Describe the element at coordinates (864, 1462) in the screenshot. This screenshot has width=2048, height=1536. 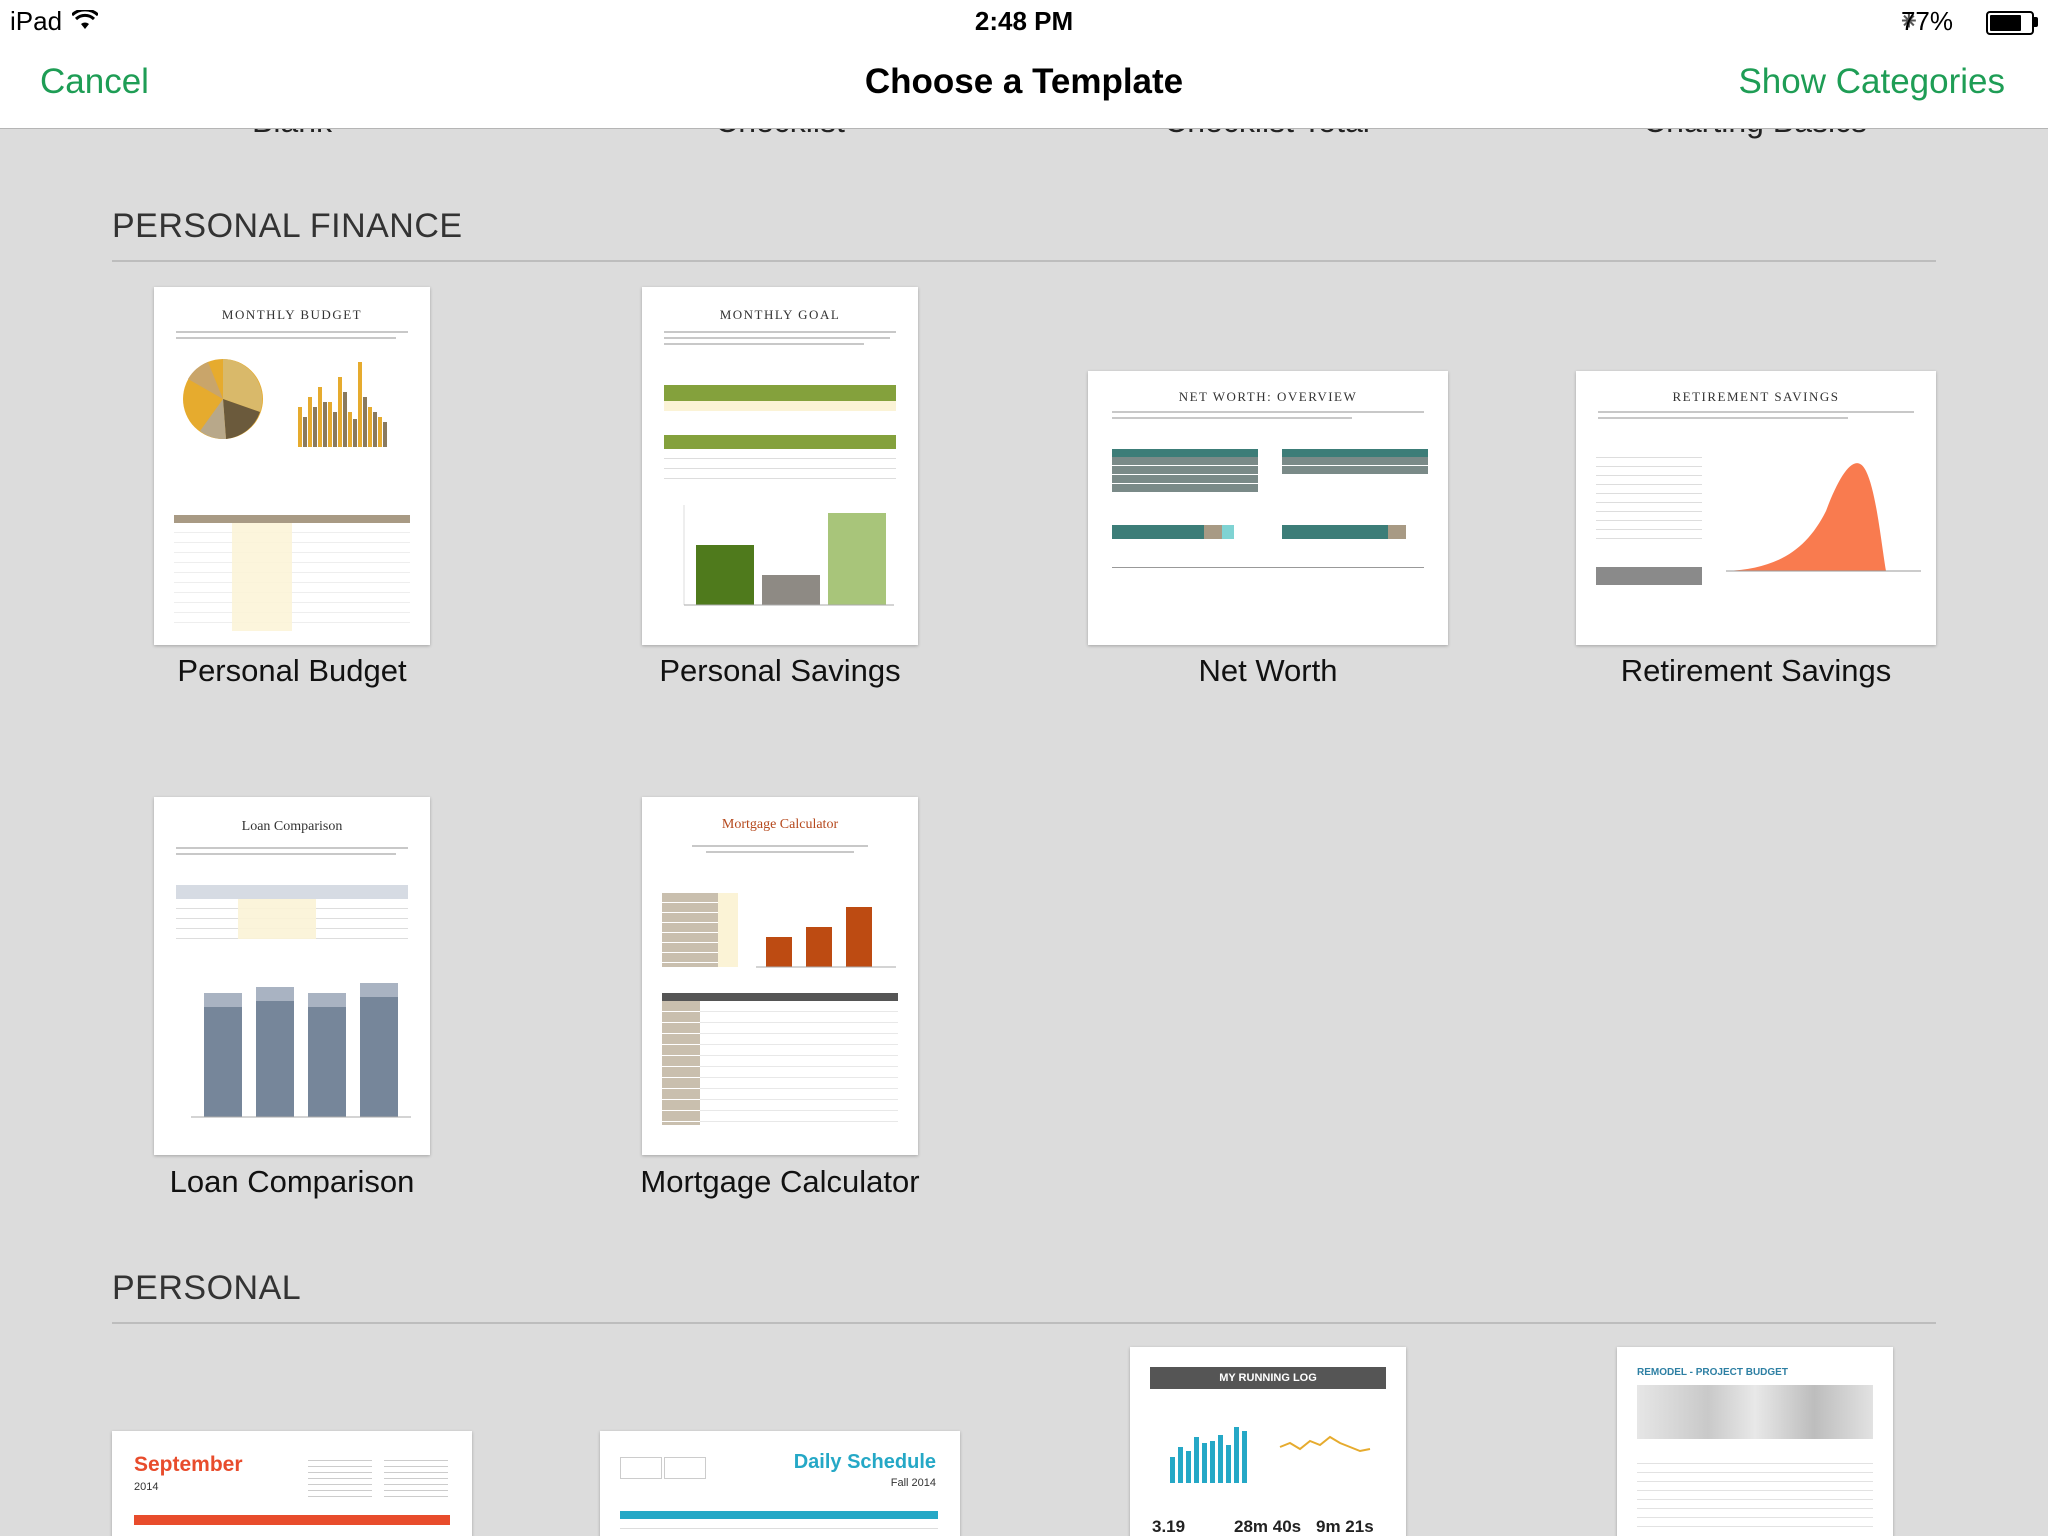
I see `schedule-title: Daily Schedule` at that location.